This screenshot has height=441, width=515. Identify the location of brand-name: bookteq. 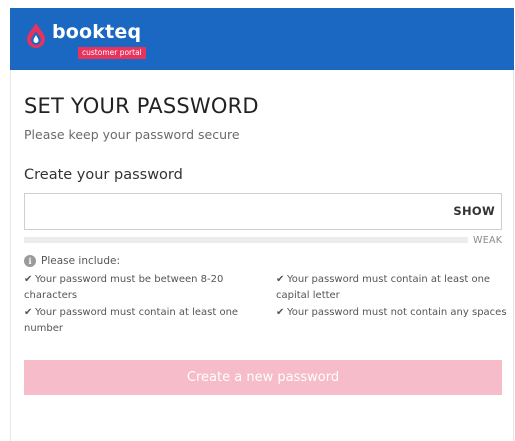
(97, 32).